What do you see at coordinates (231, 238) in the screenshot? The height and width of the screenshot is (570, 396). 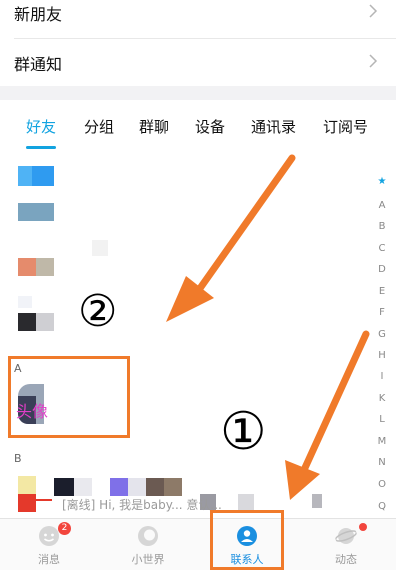 I see `arrow-to-contact` at bounding box center [231, 238].